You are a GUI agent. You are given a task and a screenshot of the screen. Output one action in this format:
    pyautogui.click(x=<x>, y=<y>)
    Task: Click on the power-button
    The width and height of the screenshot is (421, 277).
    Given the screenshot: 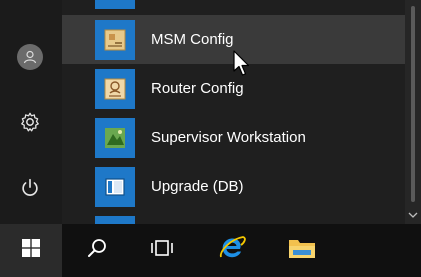 What is the action you would take?
    pyautogui.click(x=30, y=190)
    